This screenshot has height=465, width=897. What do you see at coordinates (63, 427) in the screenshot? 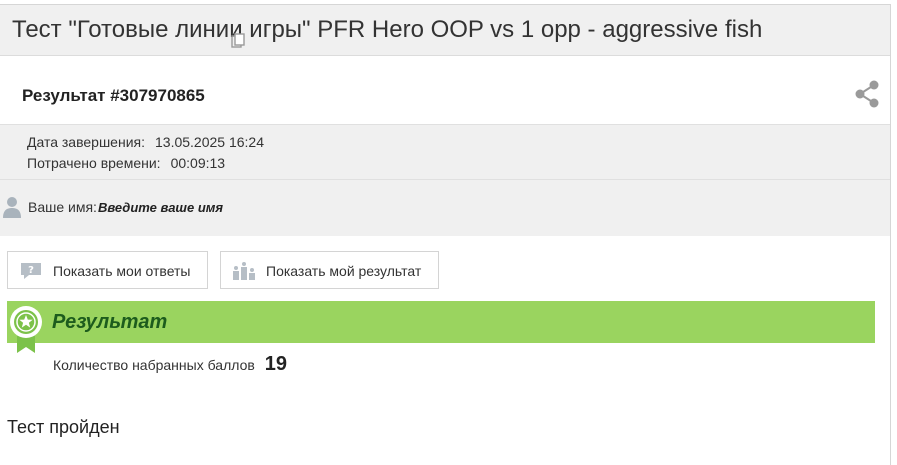
I see `test-status: Тест пройден` at bounding box center [63, 427].